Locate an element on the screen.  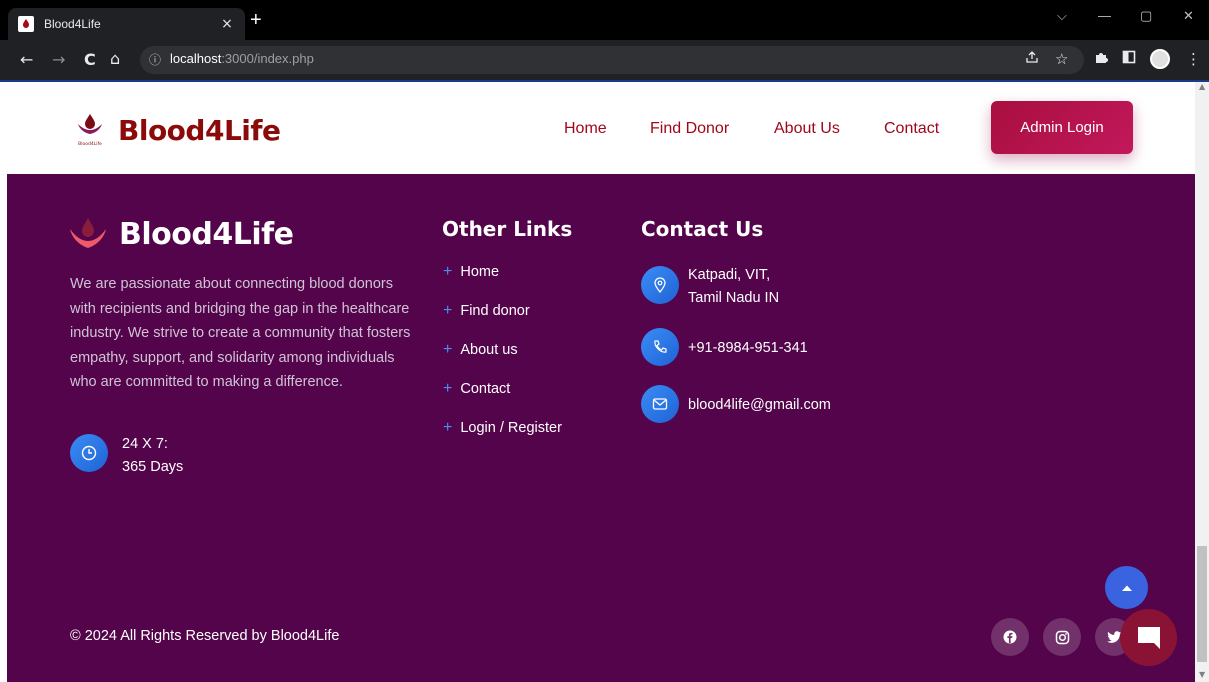
chat-icon is located at coordinates (1148, 637).